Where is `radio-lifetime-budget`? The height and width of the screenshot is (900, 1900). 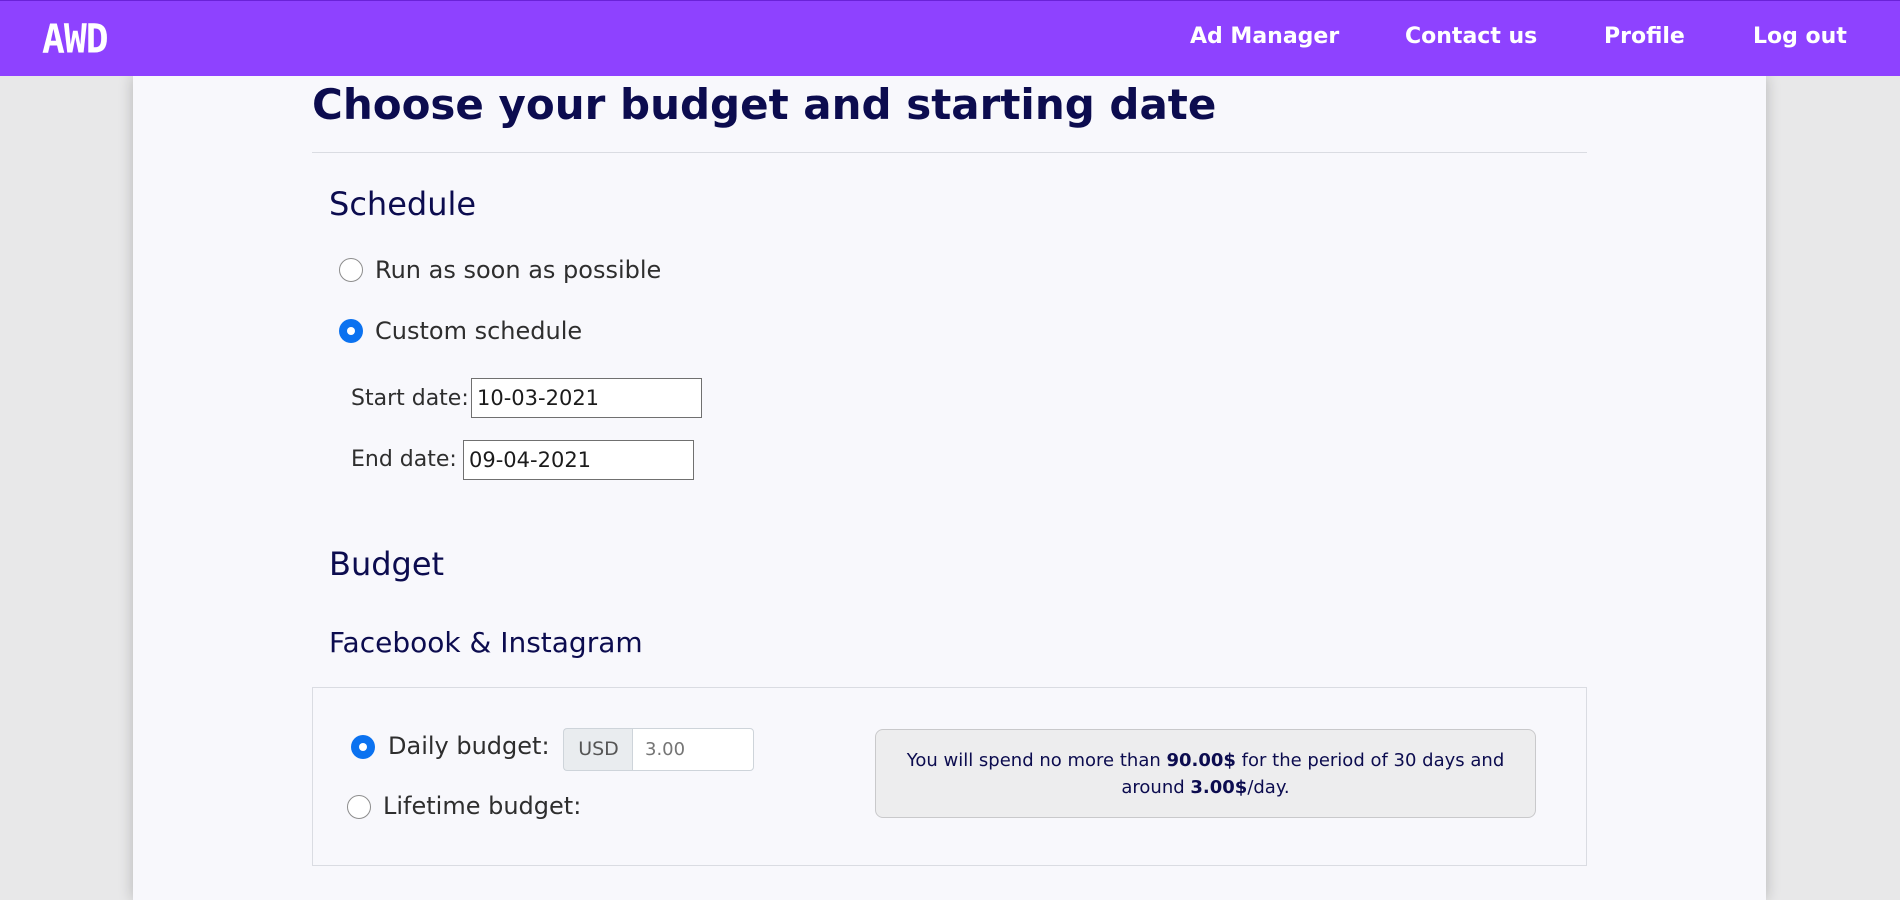 radio-lifetime-budget is located at coordinates (359, 807).